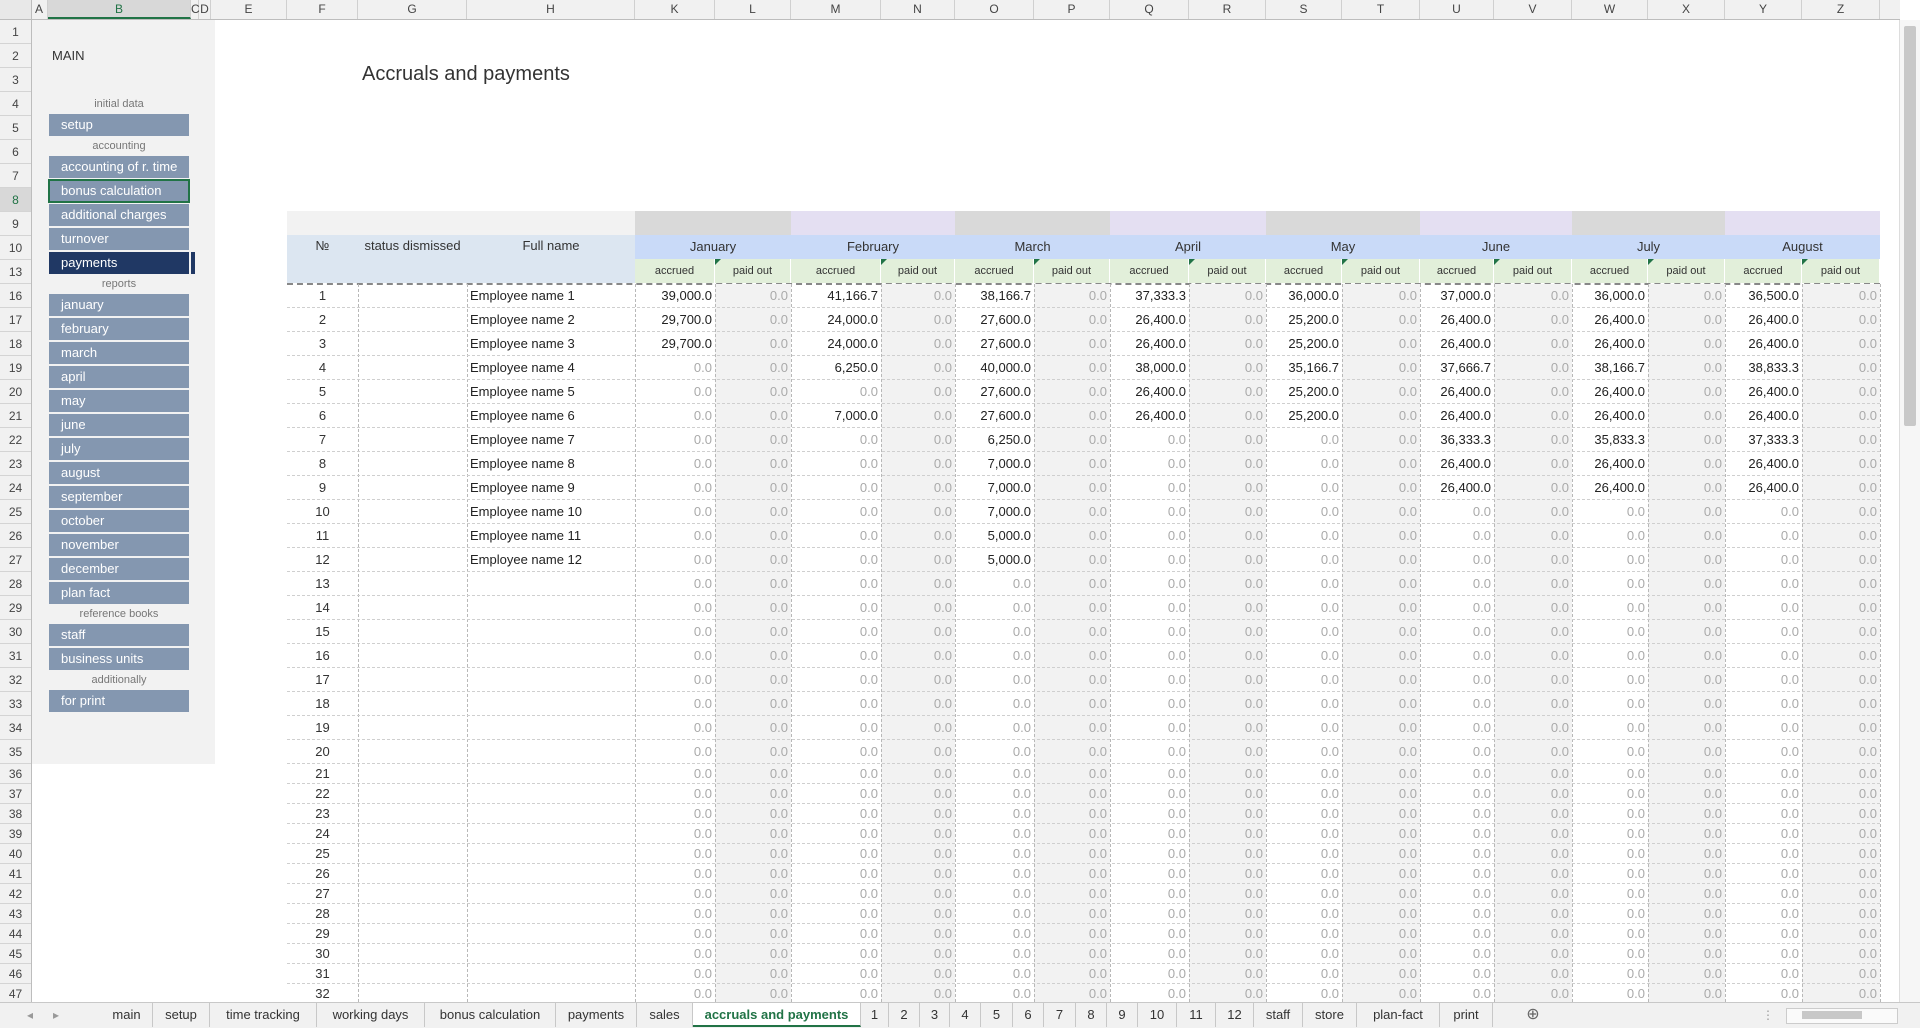 This screenshot has width=1920, height=1028. Describe the element at coordinates (997, 1015) in the screenshot. I see `sheet-tab-5: 5` at that location.